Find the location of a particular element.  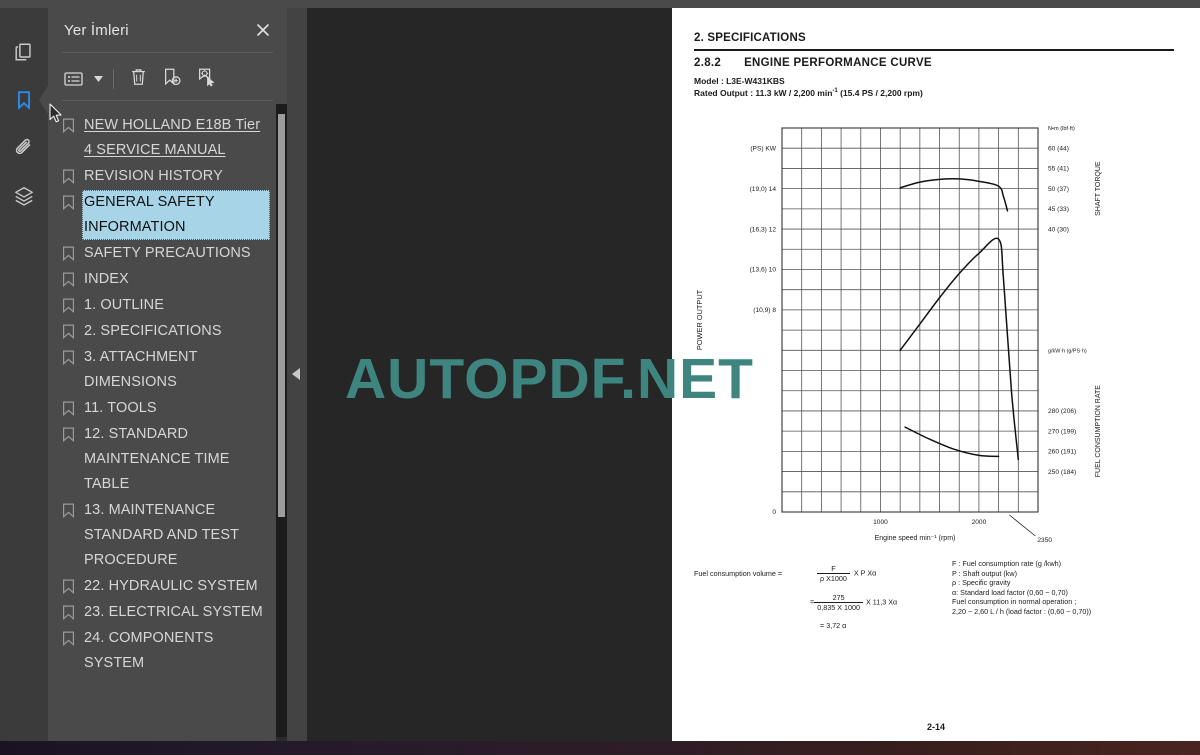

sidebar-icon-rail is located at coordinates (24, 374).